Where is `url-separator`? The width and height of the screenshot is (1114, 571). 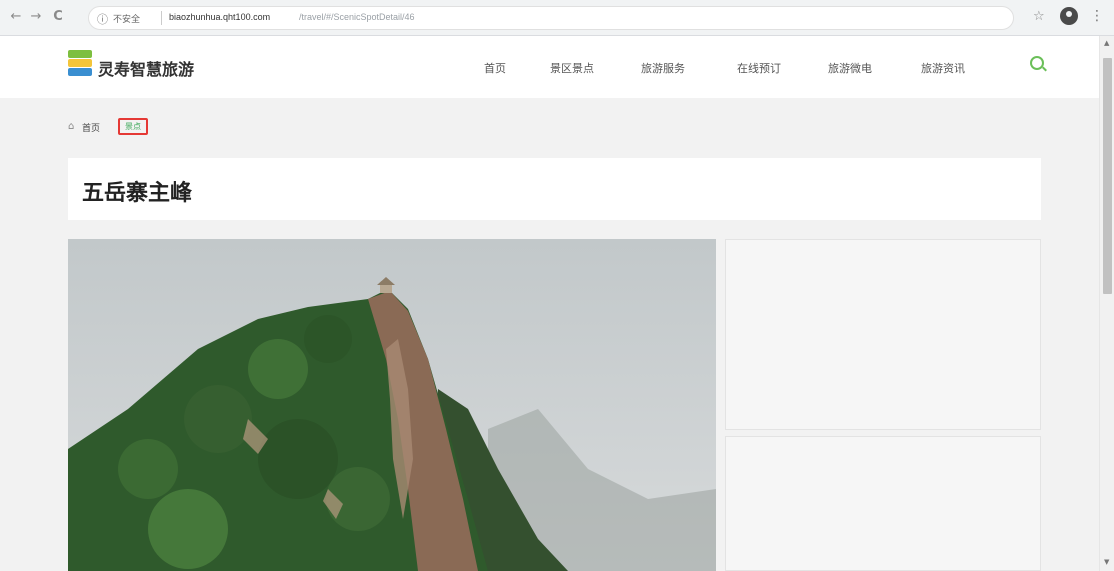
url-separator is located at coordinates (161, 18).